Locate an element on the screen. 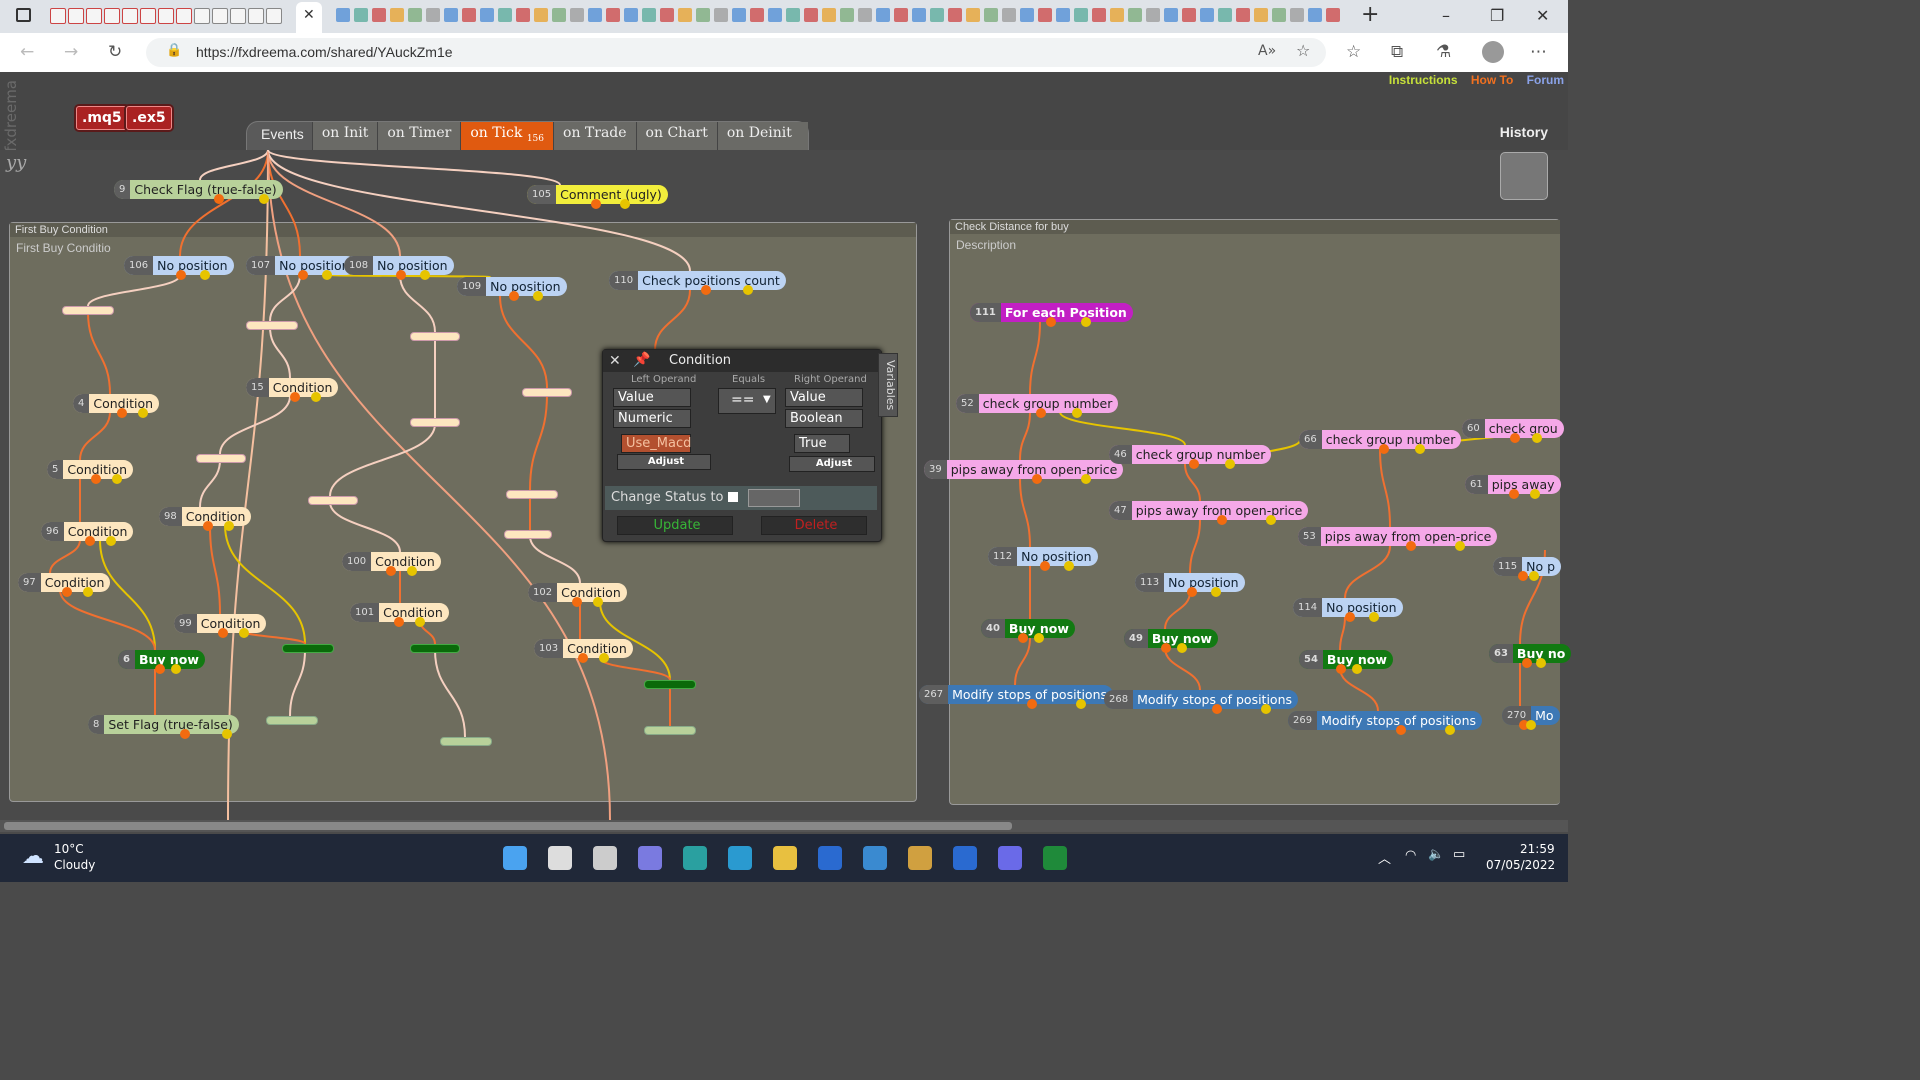 The height and width of the screenshot is (1080, 1920). add-favorite-icon: ☆ is located at coordinates (1303, 50).